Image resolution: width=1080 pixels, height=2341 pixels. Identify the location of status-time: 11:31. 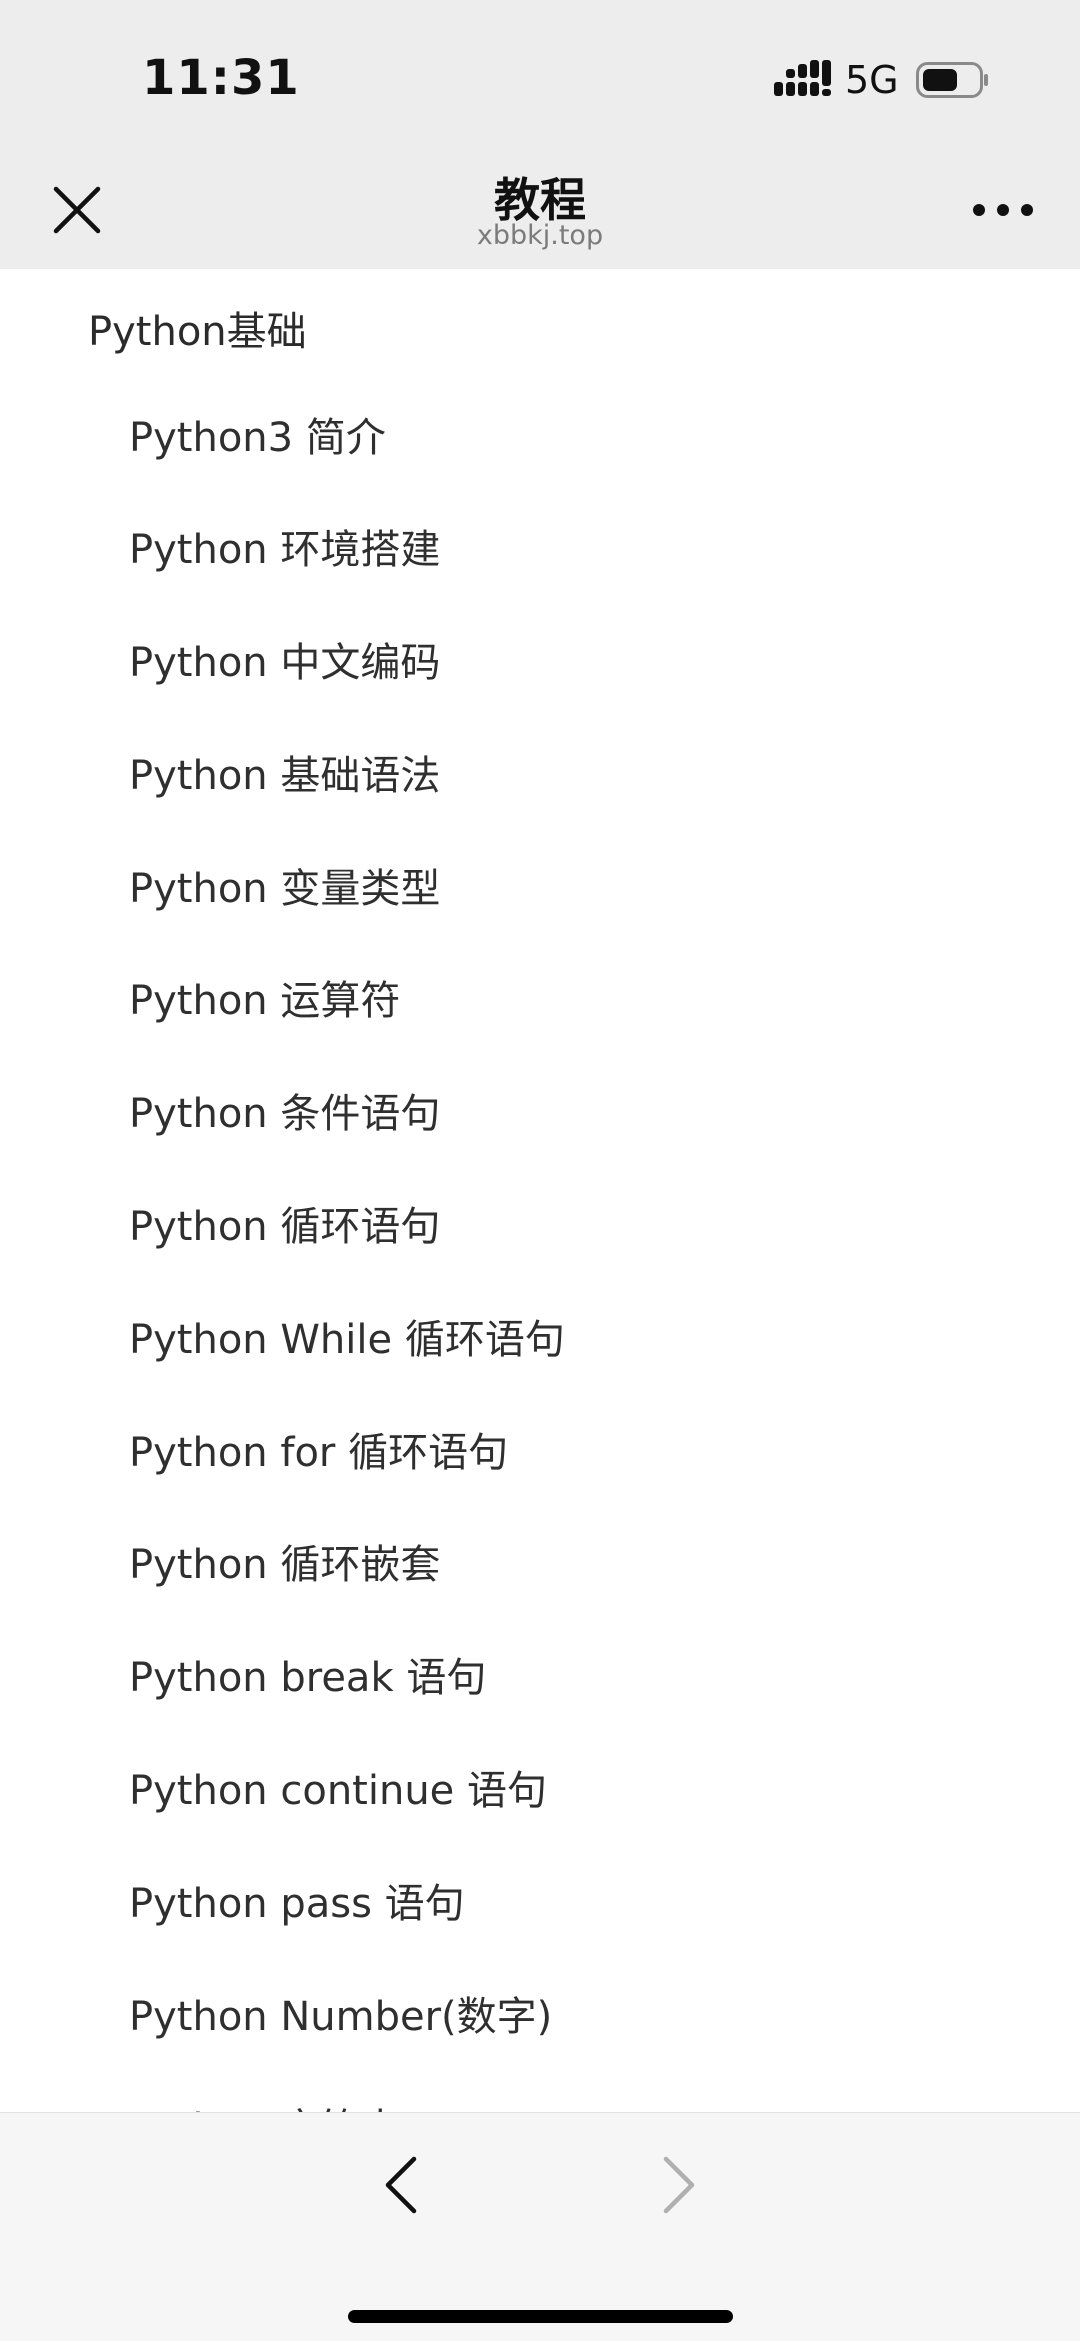
(221, 78).